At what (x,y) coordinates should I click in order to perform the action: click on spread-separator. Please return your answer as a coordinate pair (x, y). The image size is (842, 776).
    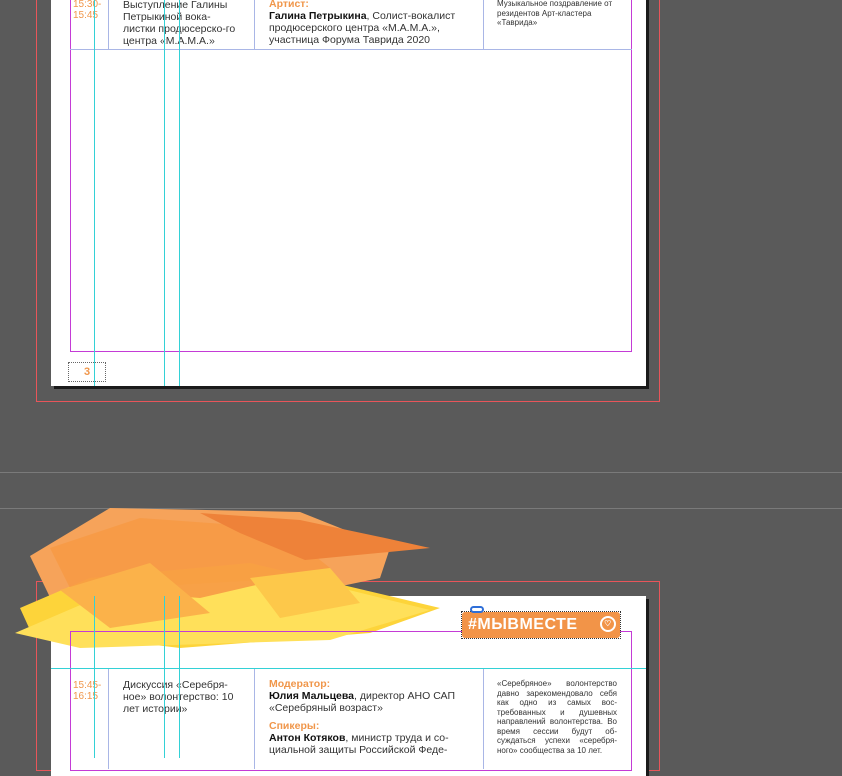
    Looking at the image, I should click on (421, 472).